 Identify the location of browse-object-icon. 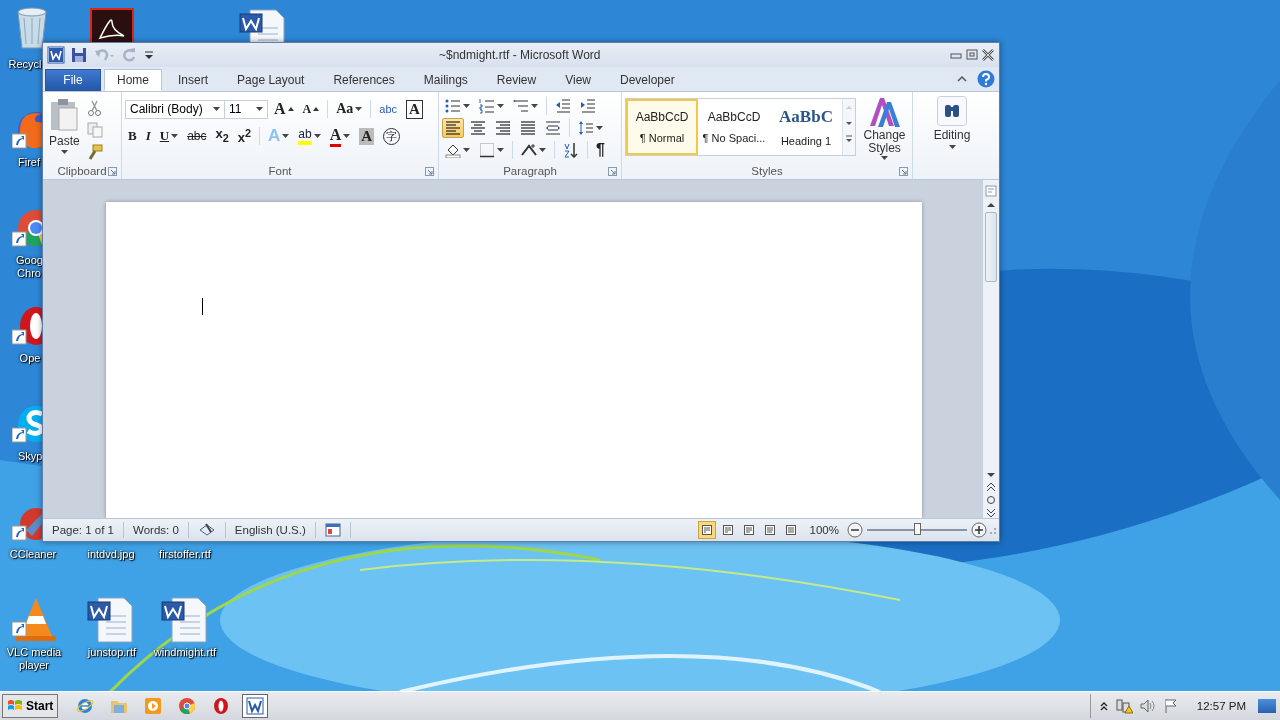
(991, 500).